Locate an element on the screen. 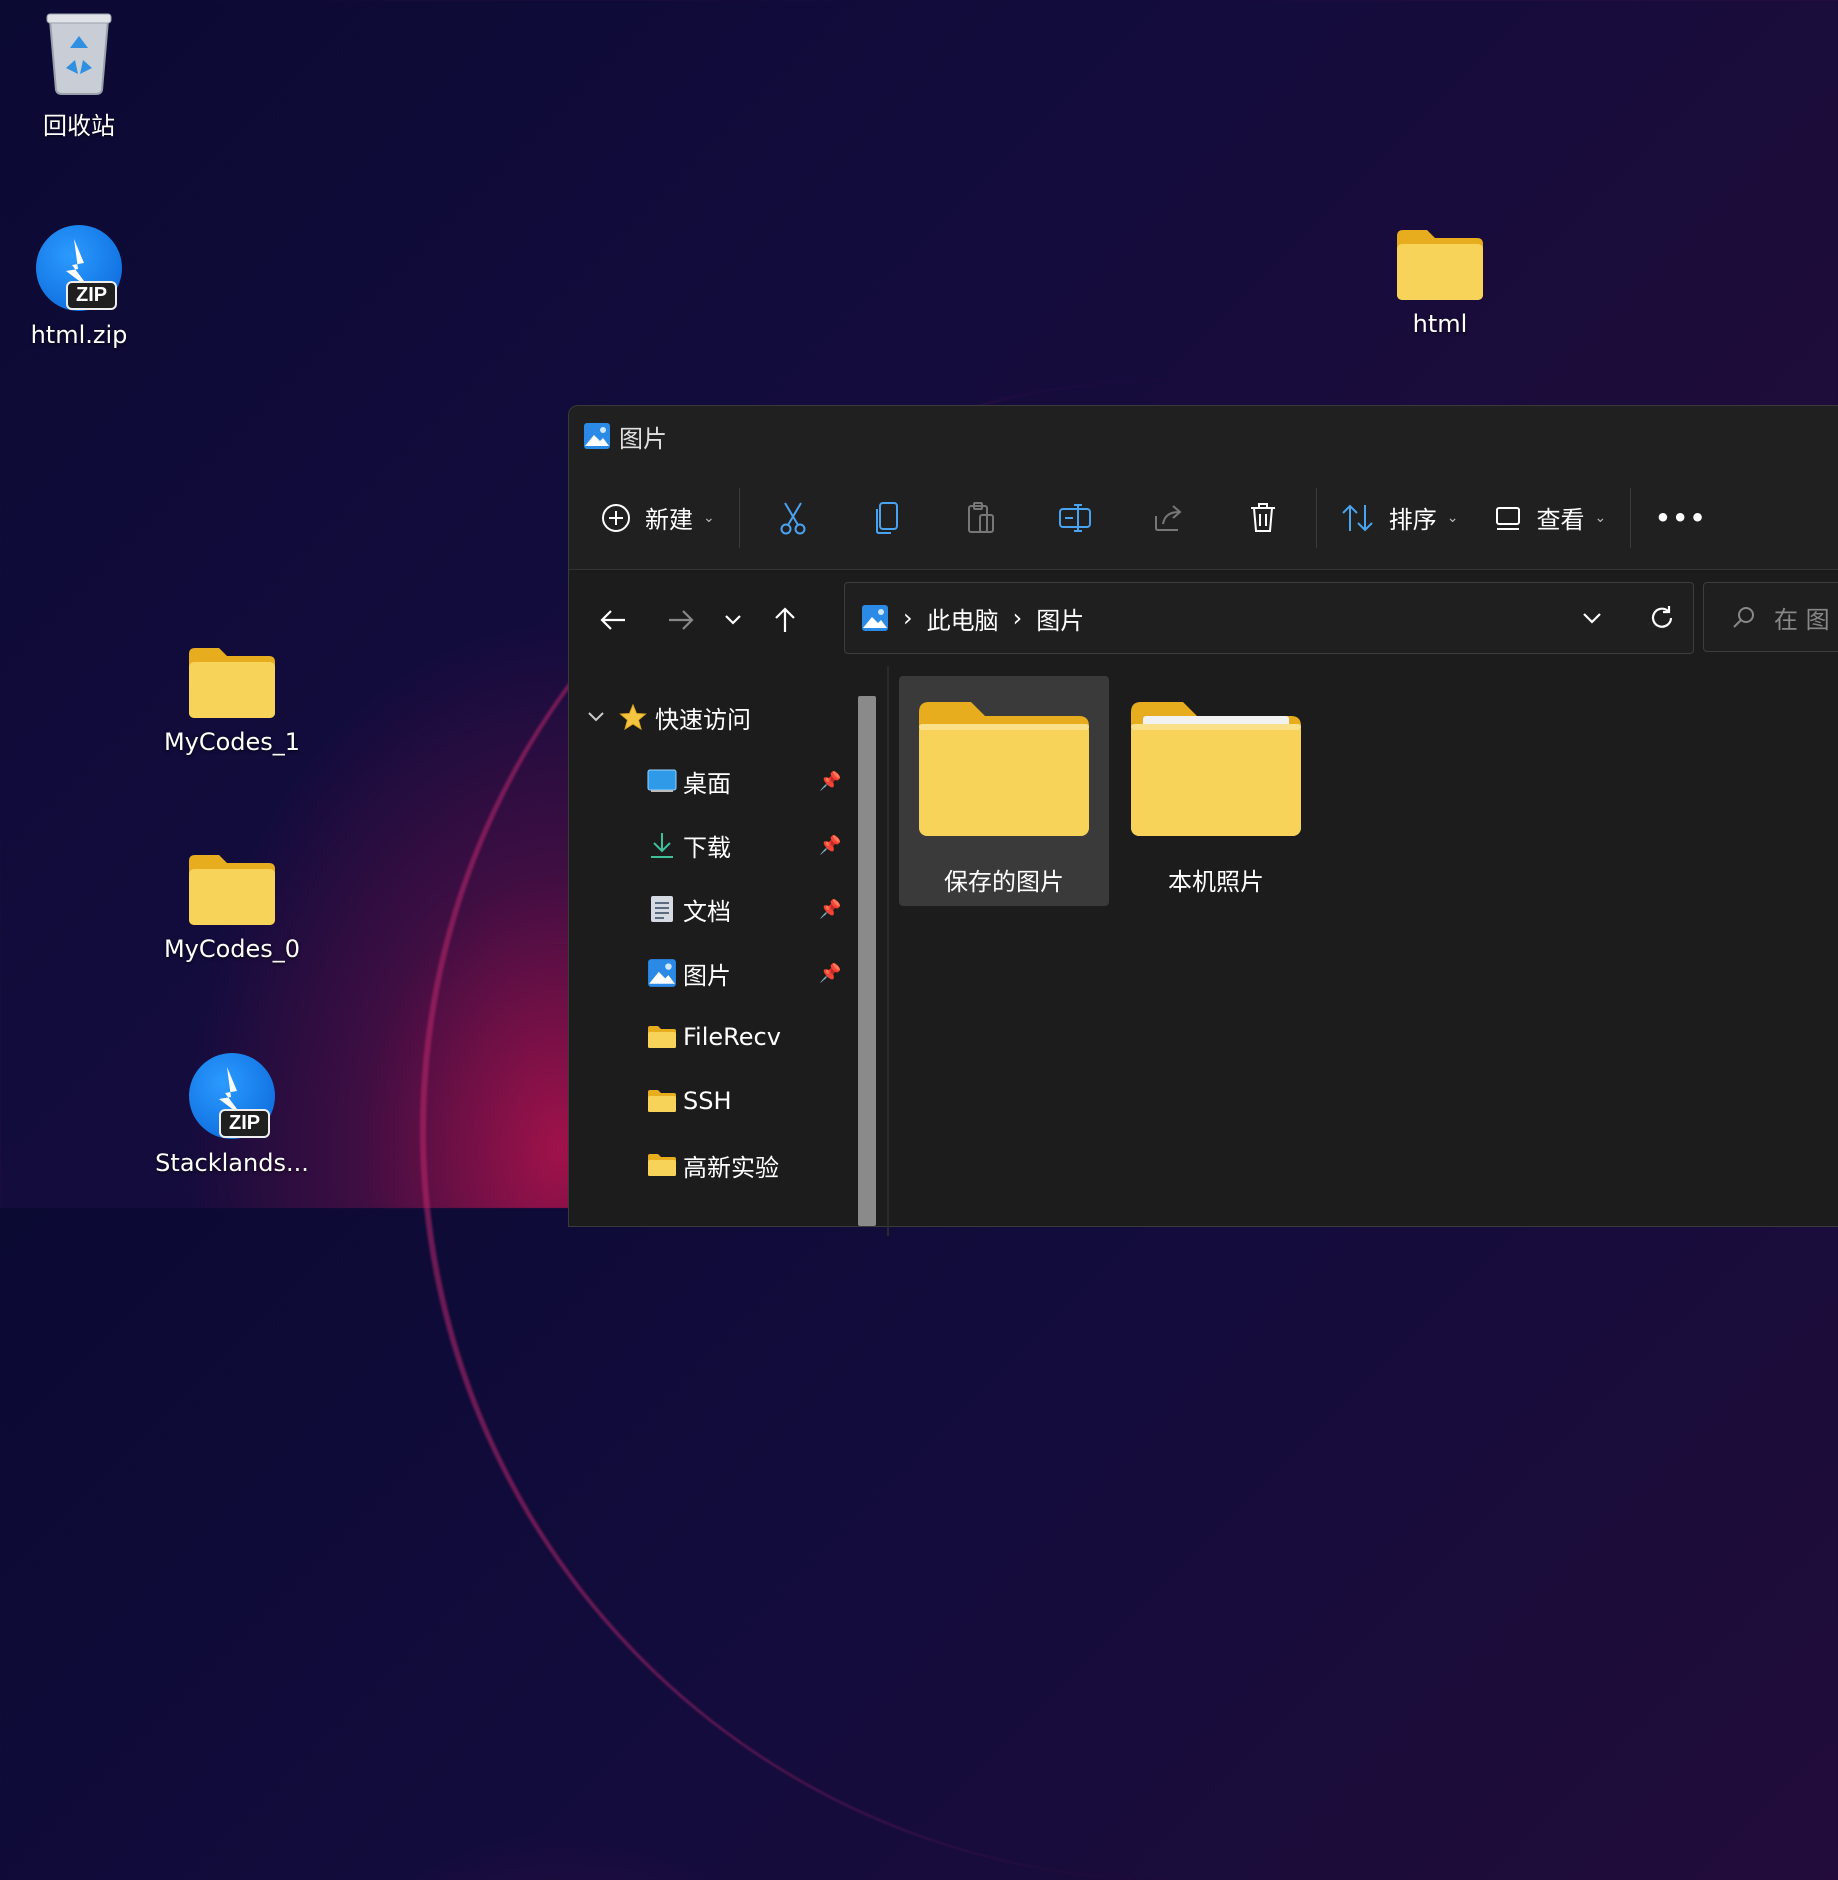 This screenshot has width=1838, height=1880. folder-item-camera-roll: 本机照片 is located at coordinates (1216, 791).